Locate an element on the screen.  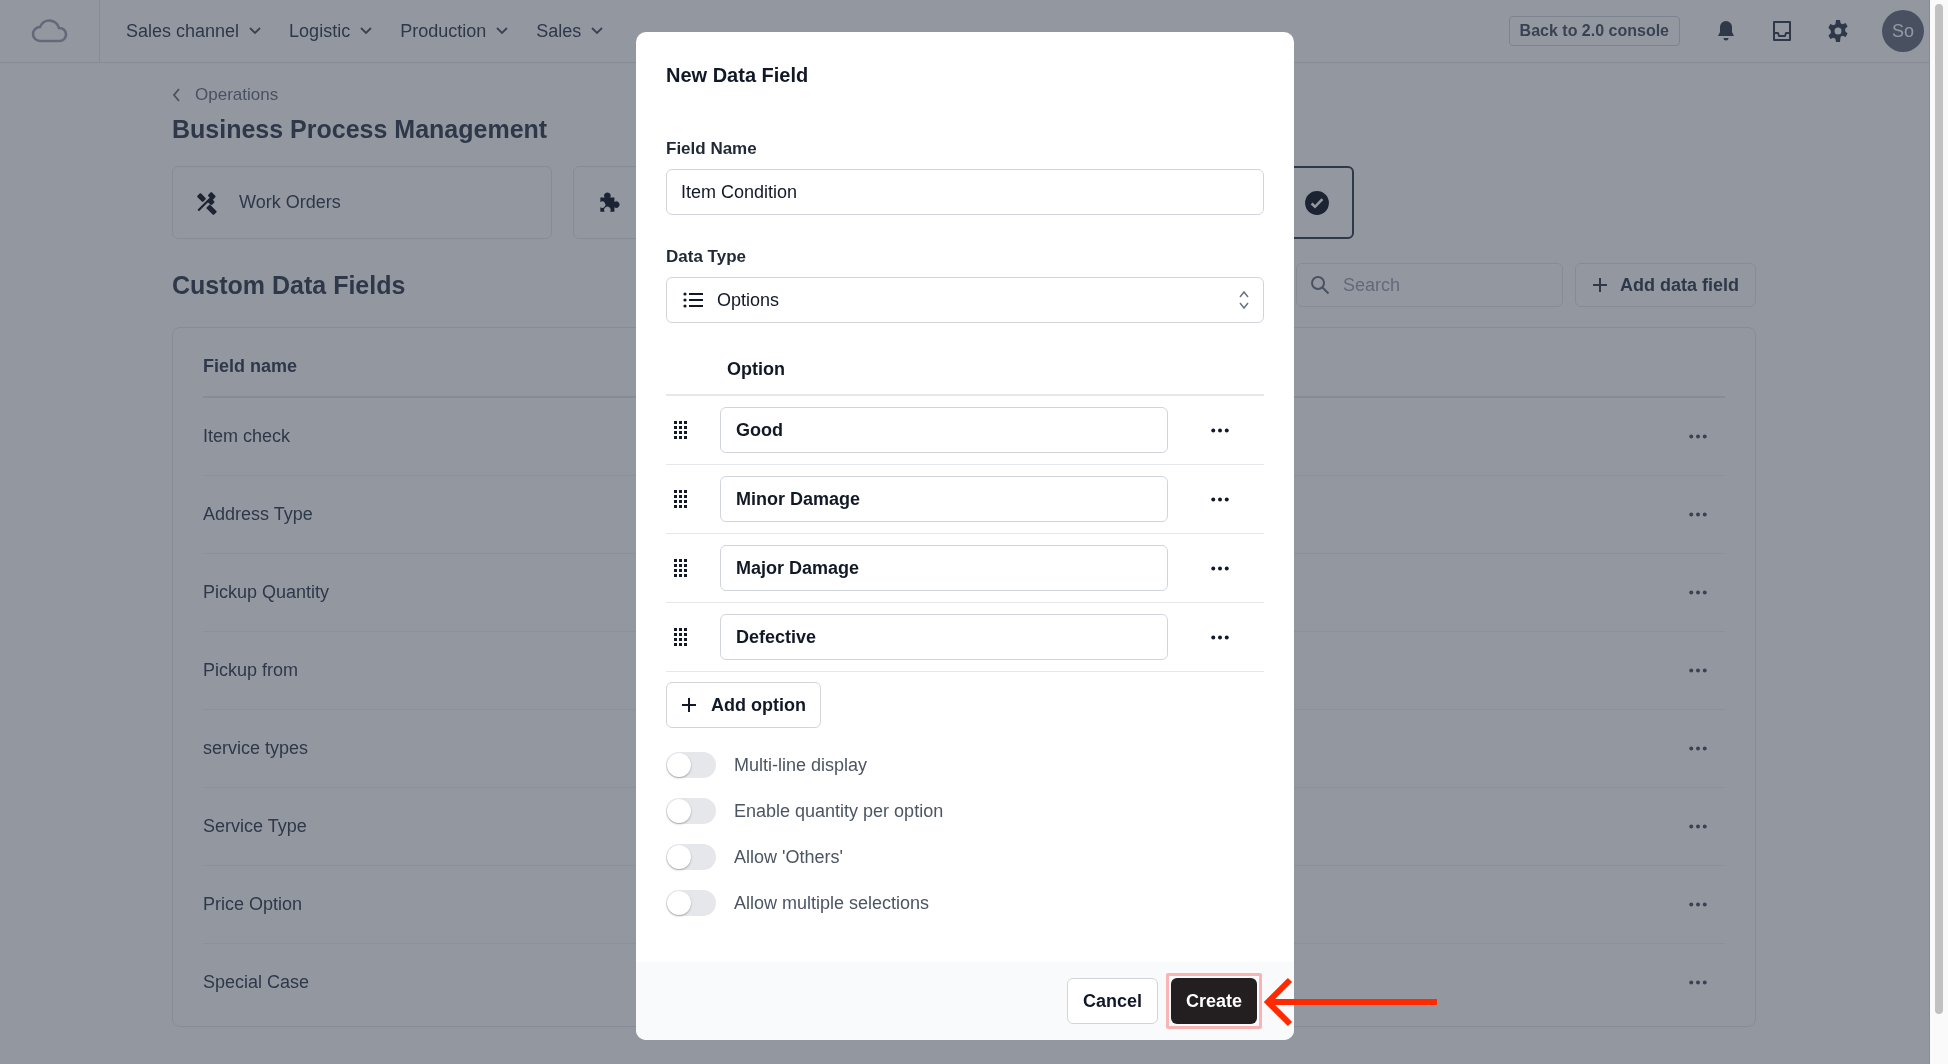
field-label: Field Name is located at coordinates (712, 149).